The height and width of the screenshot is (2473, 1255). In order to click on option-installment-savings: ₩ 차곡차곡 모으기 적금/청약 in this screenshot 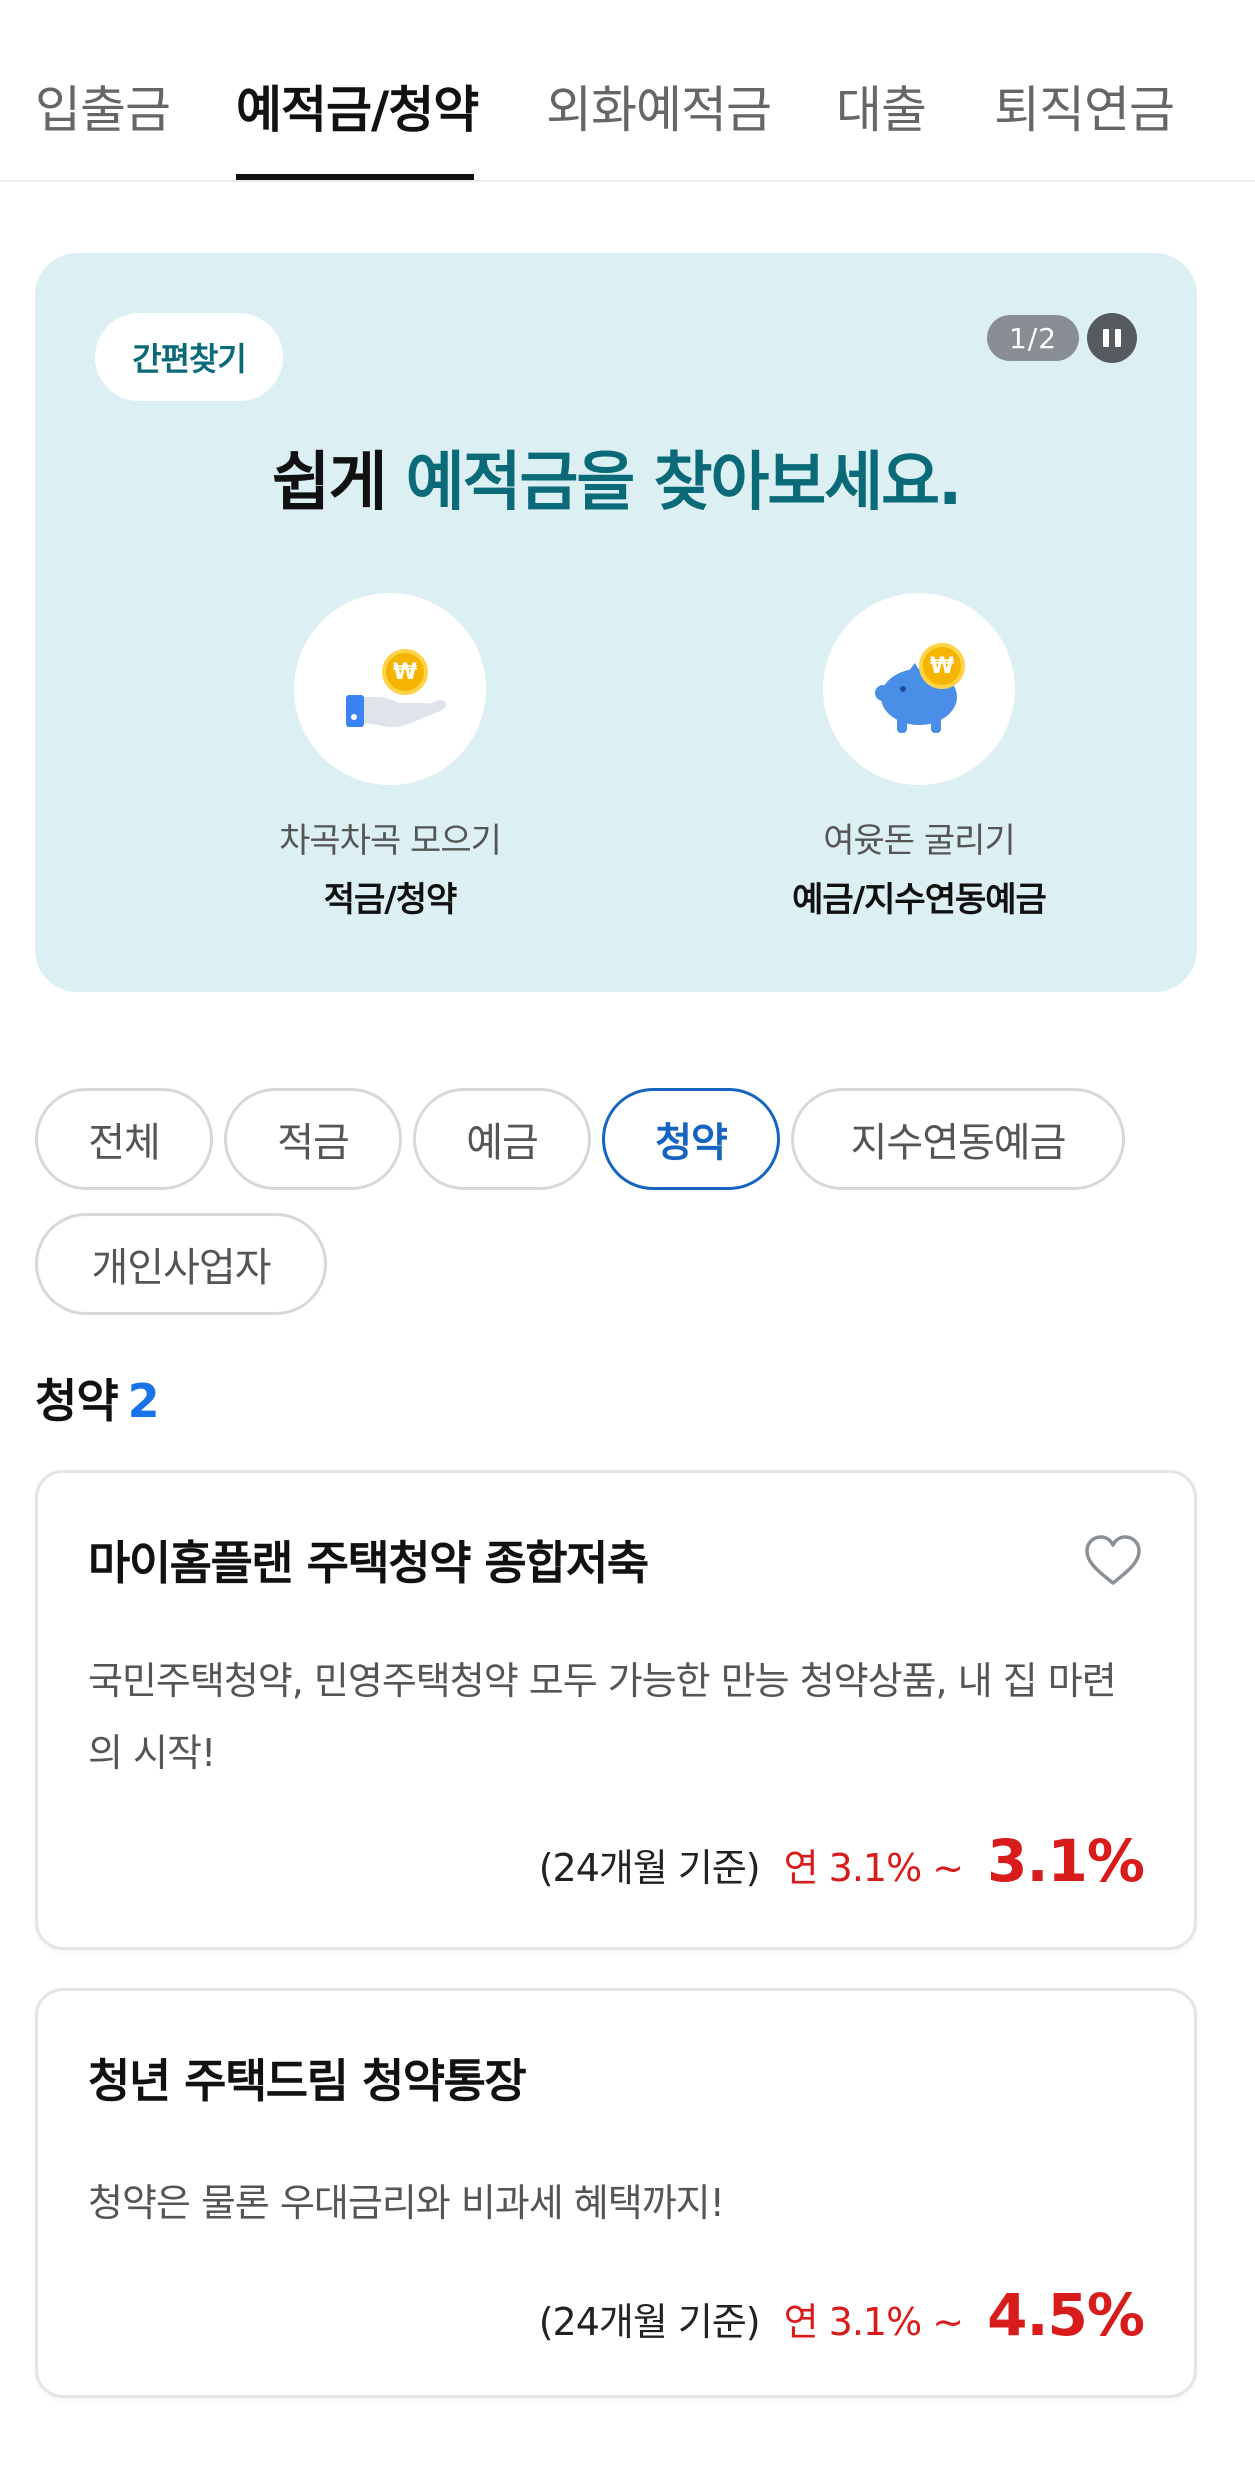, I will do `click(390, 757)`.